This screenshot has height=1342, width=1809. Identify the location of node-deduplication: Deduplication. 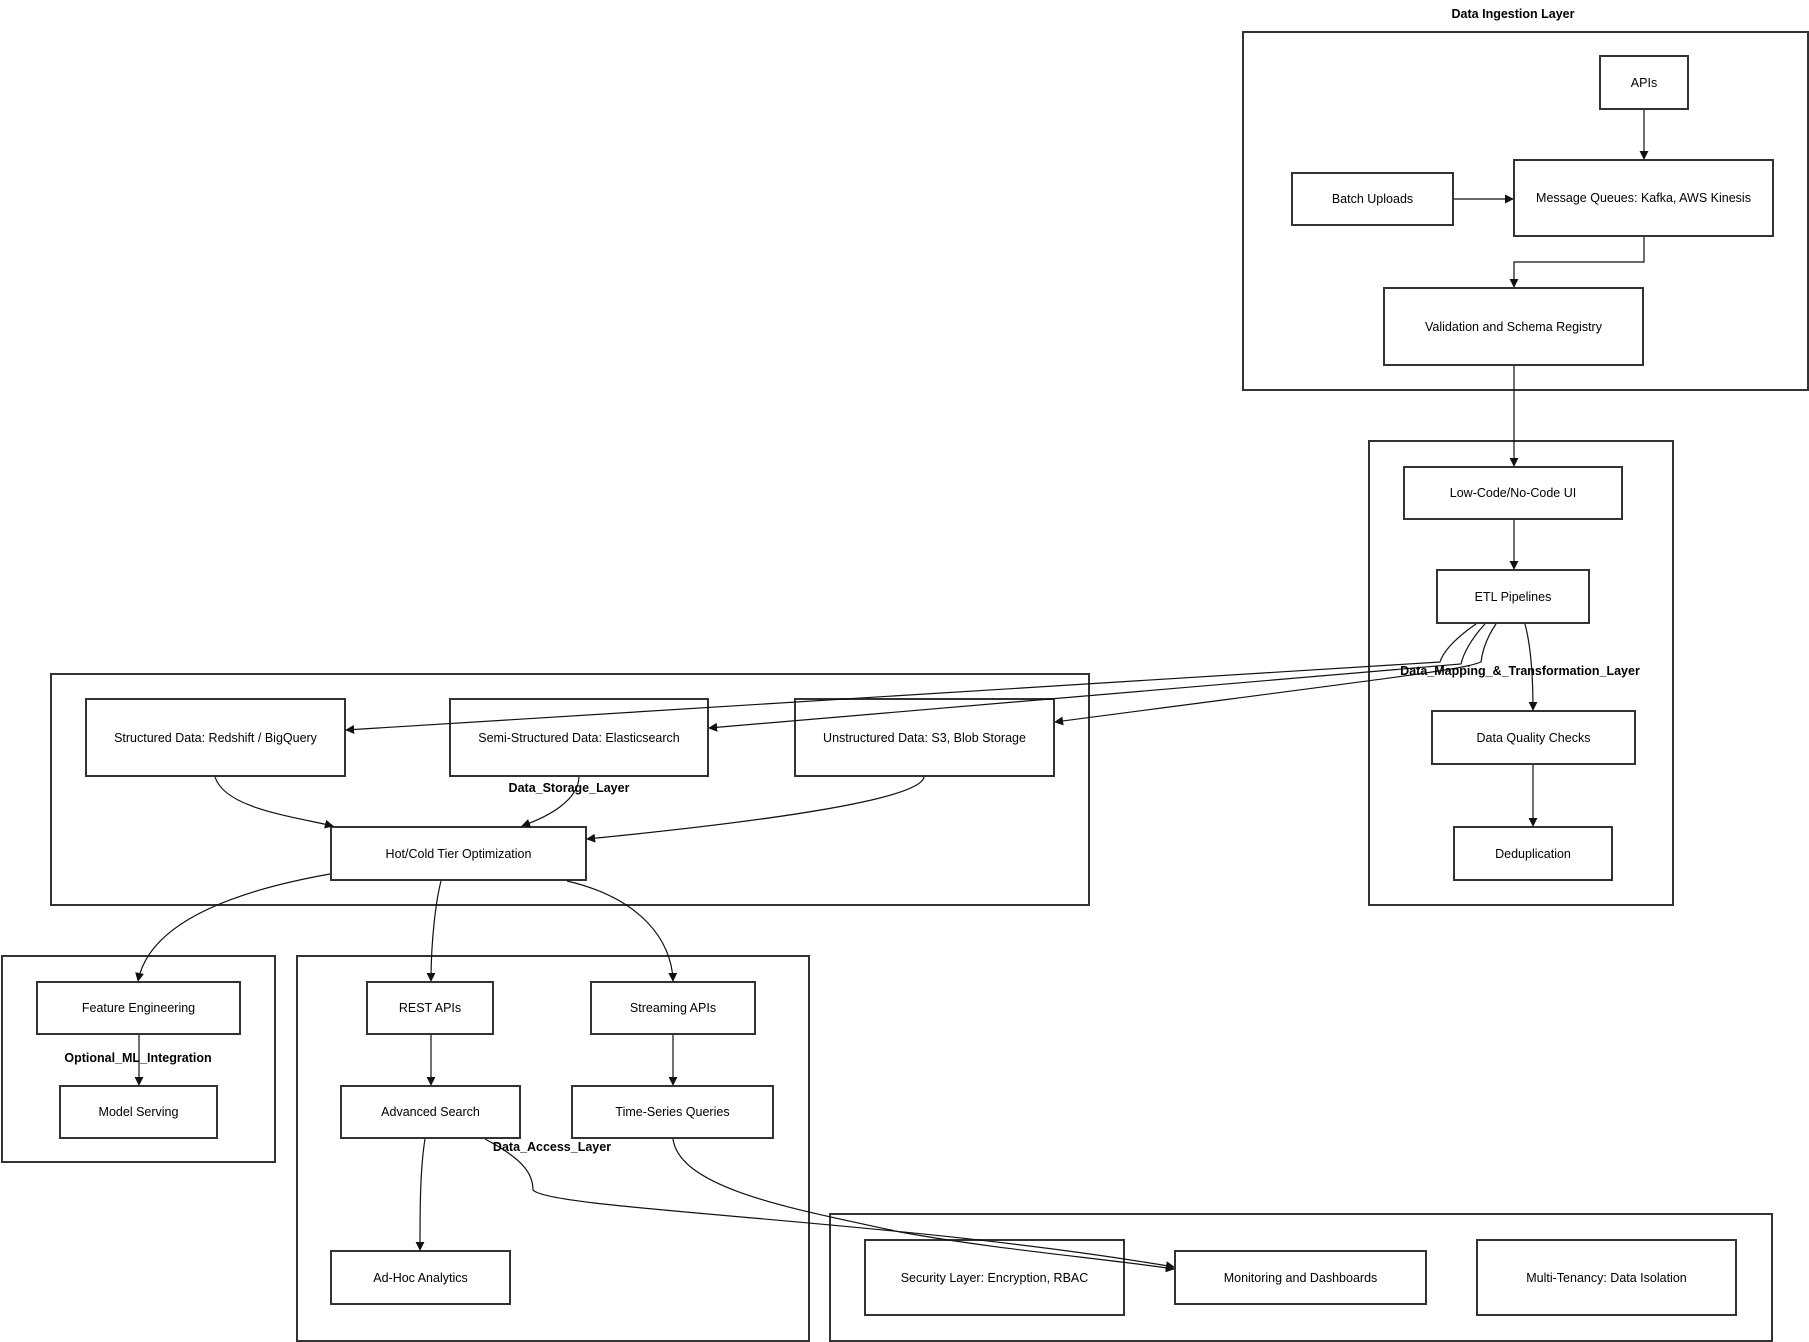
(1533, 853).